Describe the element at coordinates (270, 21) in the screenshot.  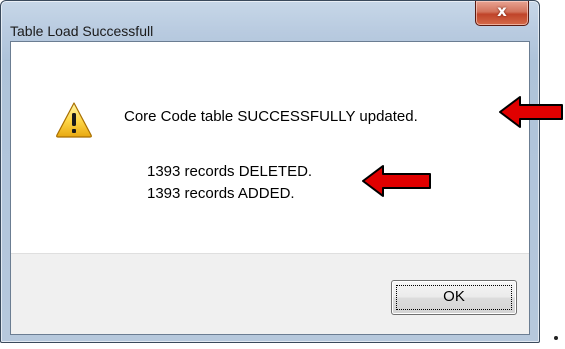
I see `title-bar: Table Load Successfull x` at that location.